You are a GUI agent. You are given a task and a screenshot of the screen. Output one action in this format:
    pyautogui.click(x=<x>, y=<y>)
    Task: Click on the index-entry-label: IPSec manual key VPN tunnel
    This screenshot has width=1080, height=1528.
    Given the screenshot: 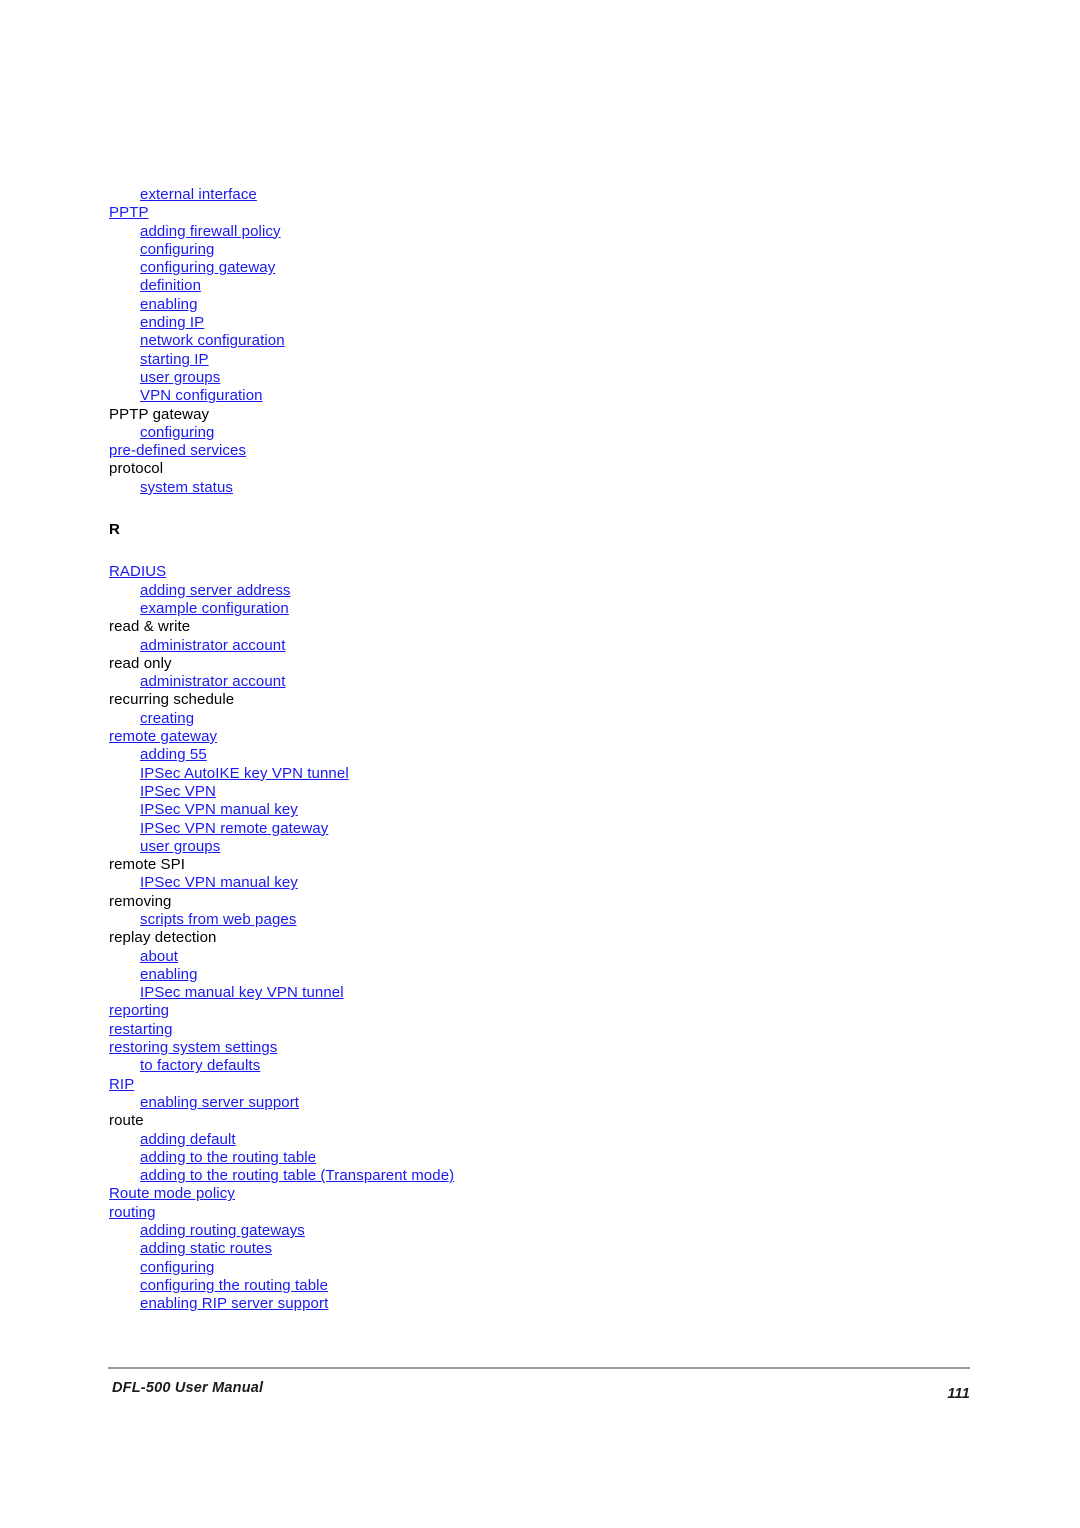 What is the action you would take?
    pyautogui.click(x=242, y=993)
    